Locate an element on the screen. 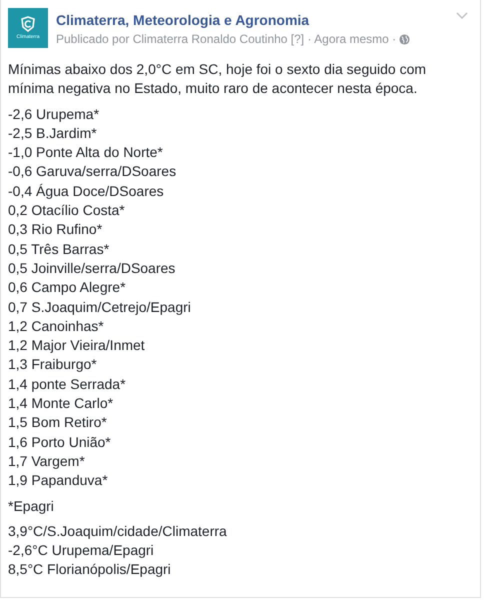 This screenshot has height=604, width=492. globe-icon is located at coordinates (404, 39).